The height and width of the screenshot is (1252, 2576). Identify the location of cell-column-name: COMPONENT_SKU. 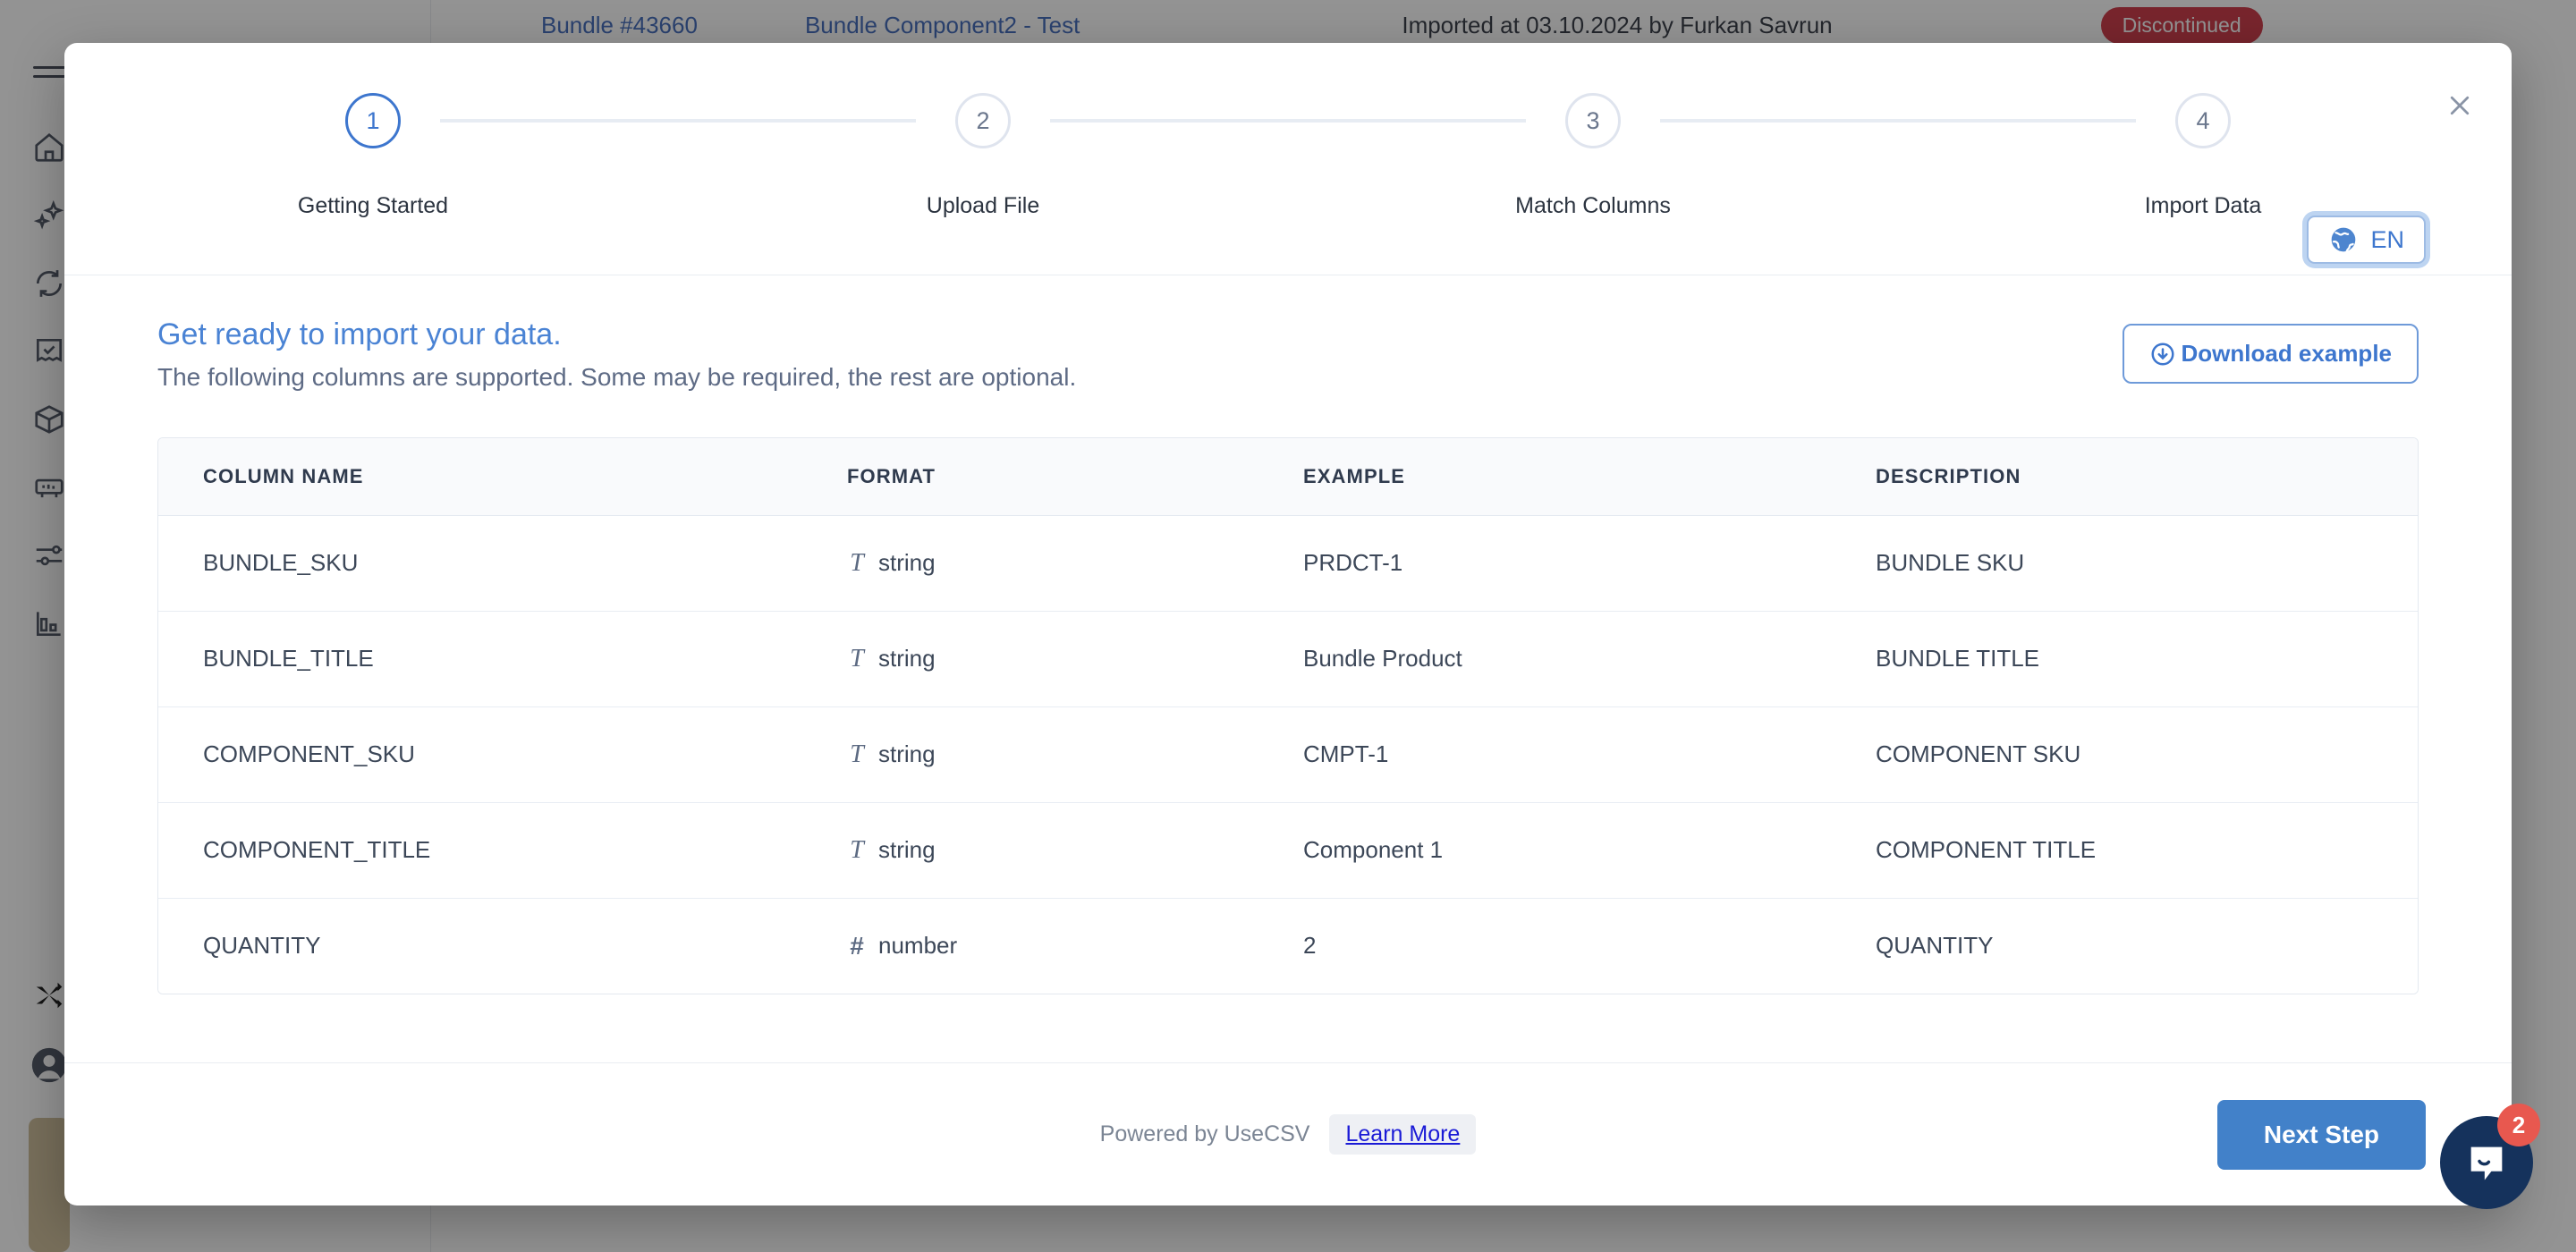
(502, 755).